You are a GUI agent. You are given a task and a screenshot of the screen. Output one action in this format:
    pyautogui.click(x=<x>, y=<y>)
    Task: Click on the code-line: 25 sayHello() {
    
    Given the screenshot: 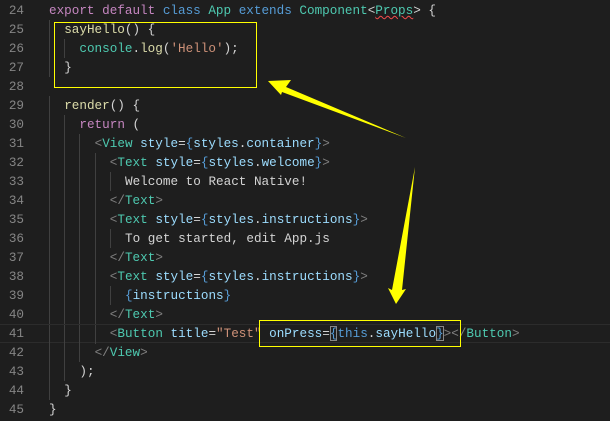 What is the action you would take?
    pyautogui.click(x=305, y=29)
    